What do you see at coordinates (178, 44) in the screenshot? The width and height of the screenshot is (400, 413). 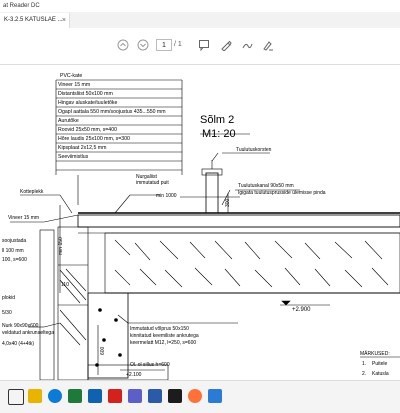 I see `page-total: / 1` at bounding box center [178, 44].